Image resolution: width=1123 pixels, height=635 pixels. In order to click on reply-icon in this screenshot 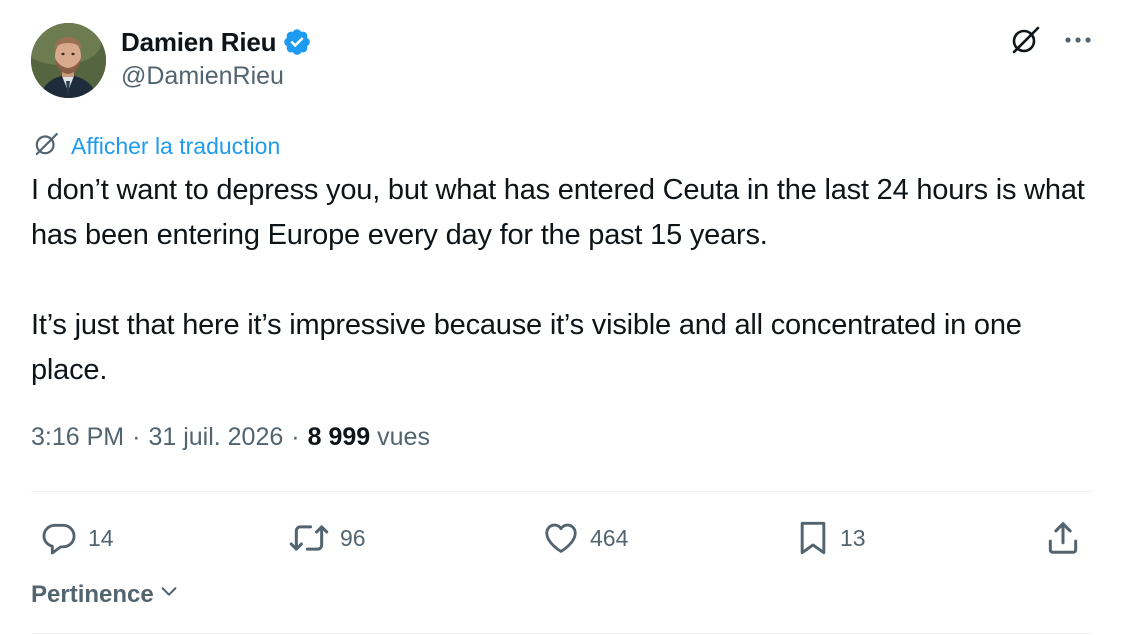, I will do `click(59, 538)`.